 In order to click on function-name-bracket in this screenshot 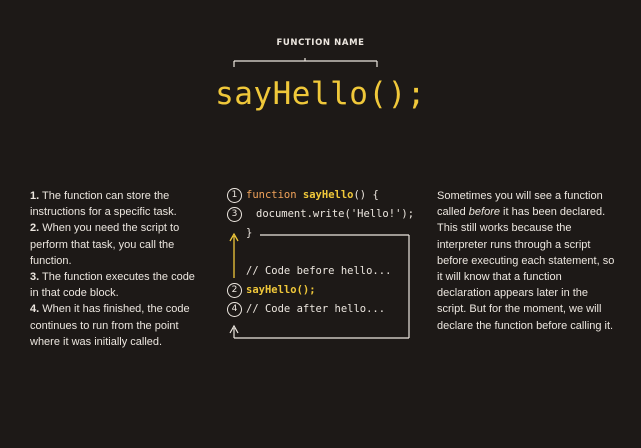, I will do `click(305, 62)`.